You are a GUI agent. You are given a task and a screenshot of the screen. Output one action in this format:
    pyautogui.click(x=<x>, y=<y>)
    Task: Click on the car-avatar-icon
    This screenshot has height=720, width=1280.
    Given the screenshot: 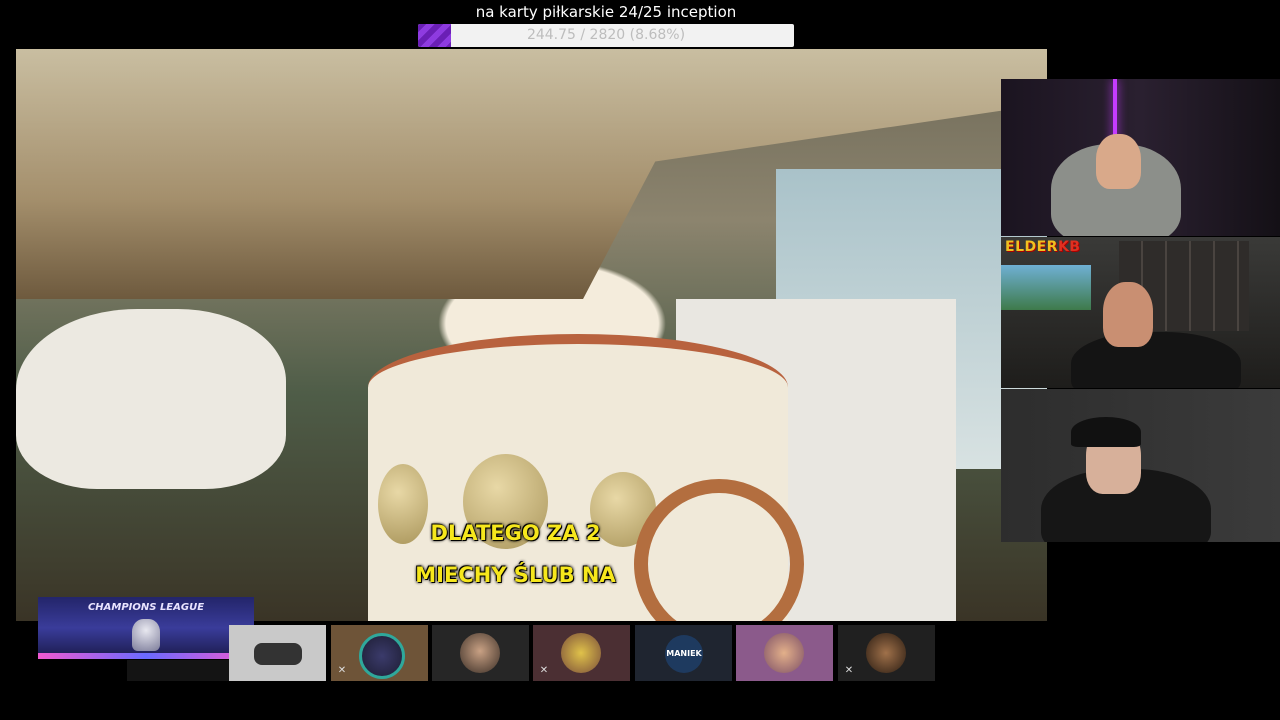 What is the action you would take?
    pyautogui.click(x=278, y=654)
    